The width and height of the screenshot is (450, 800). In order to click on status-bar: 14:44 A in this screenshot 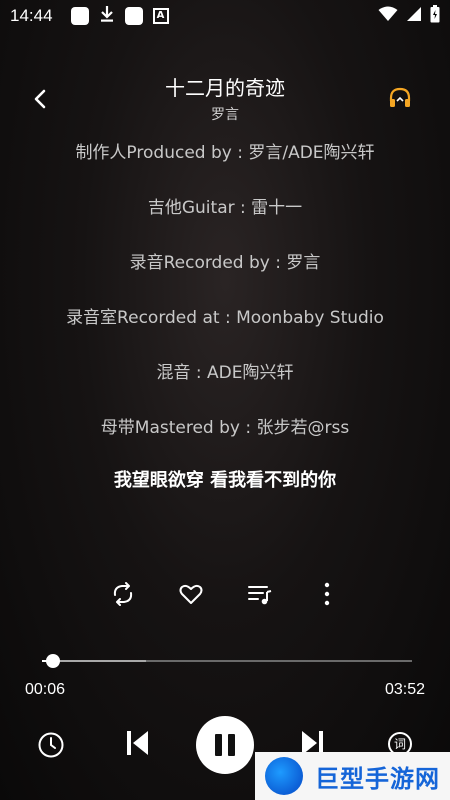, I will do `click(225, 16)`.